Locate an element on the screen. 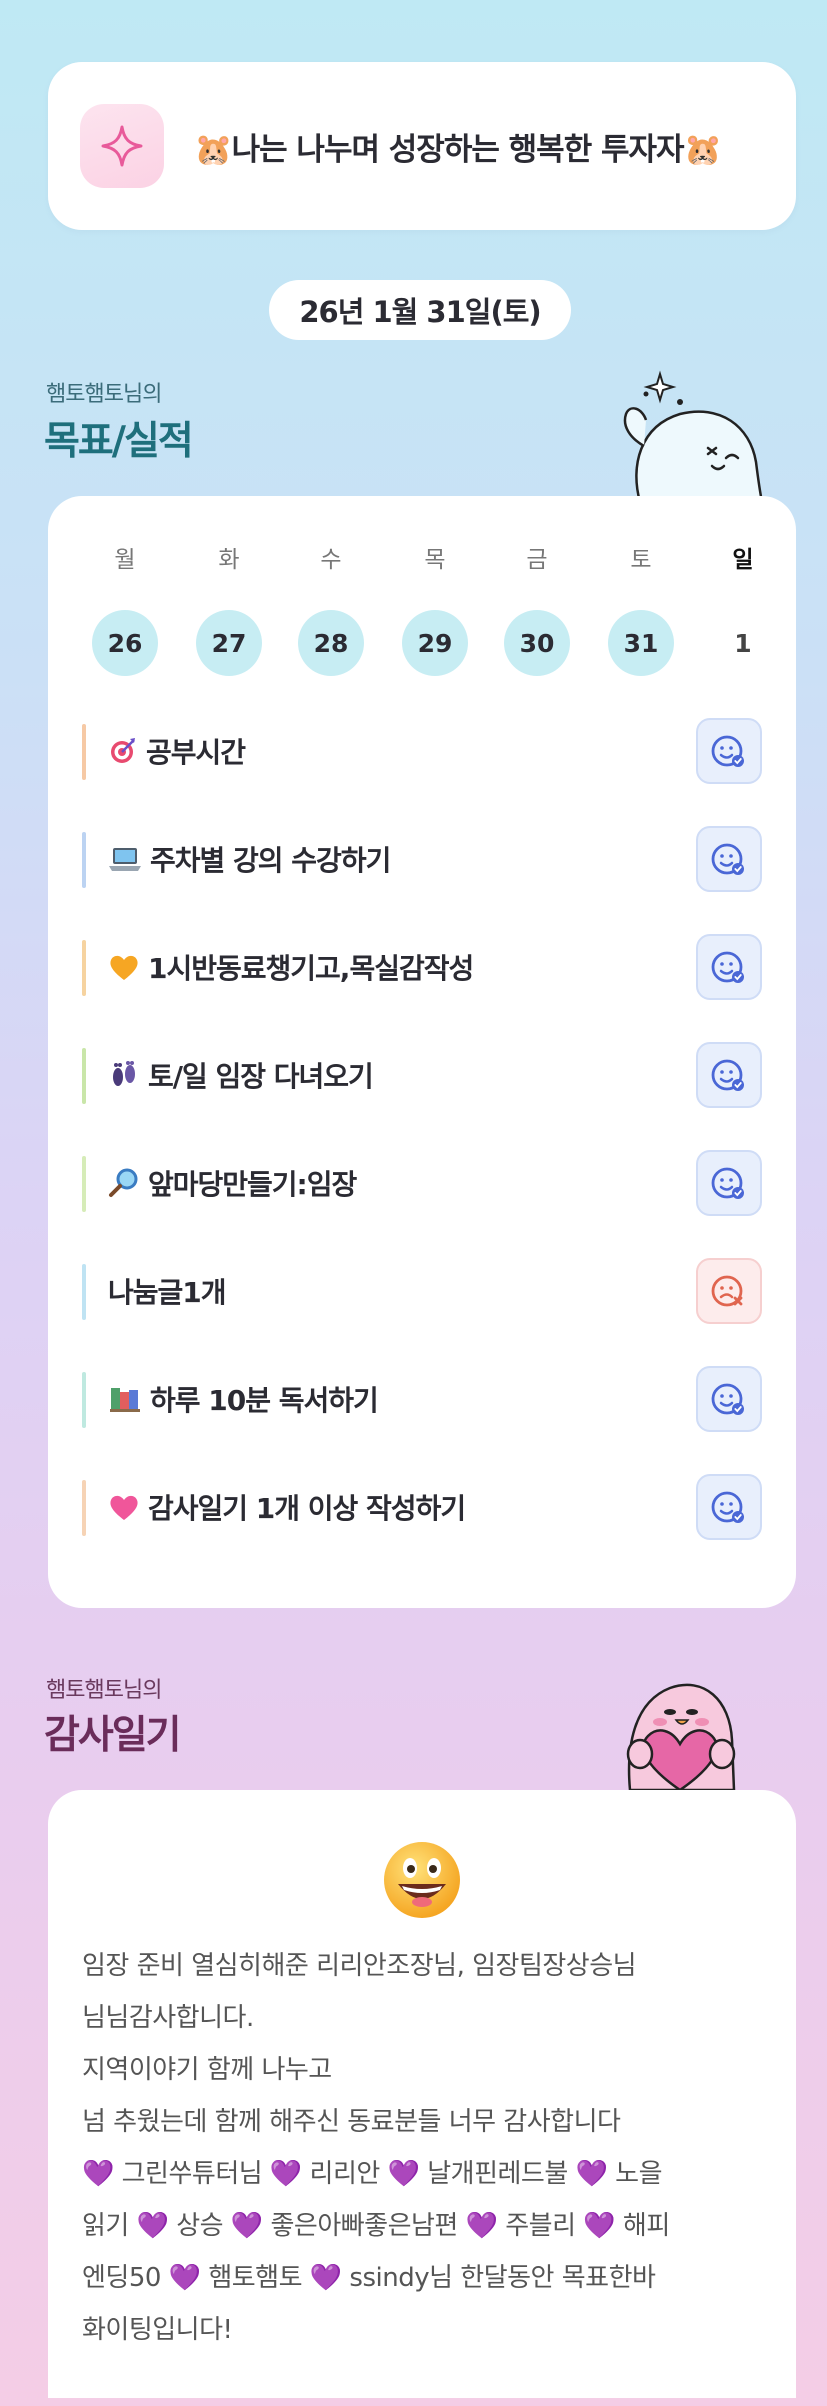 Image resolution: width=827 pixels, height=2406 pixels. books-icon is located at coordinates (125, 1399).